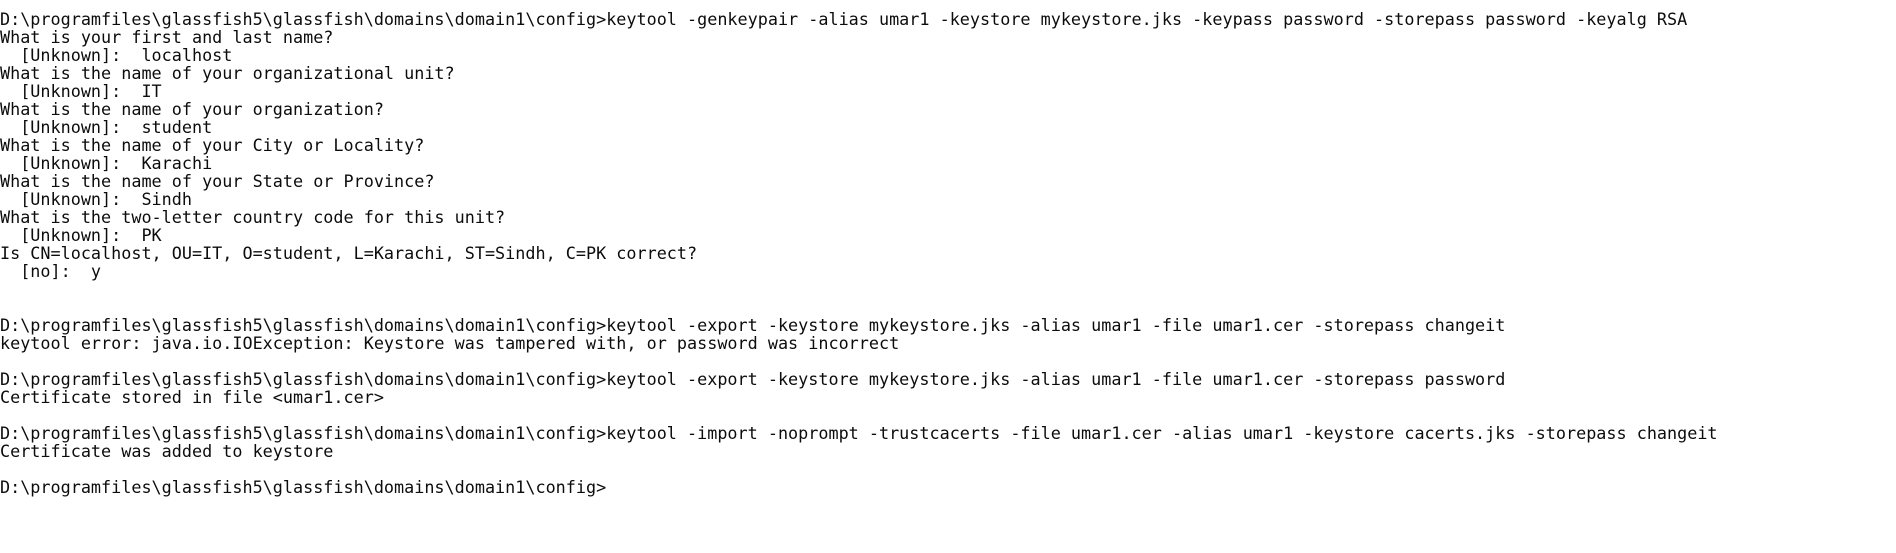  Describe the element at coordinates (106, 127) in the screenshot. I see `terminal-line: [Unknown]: student` at that location.